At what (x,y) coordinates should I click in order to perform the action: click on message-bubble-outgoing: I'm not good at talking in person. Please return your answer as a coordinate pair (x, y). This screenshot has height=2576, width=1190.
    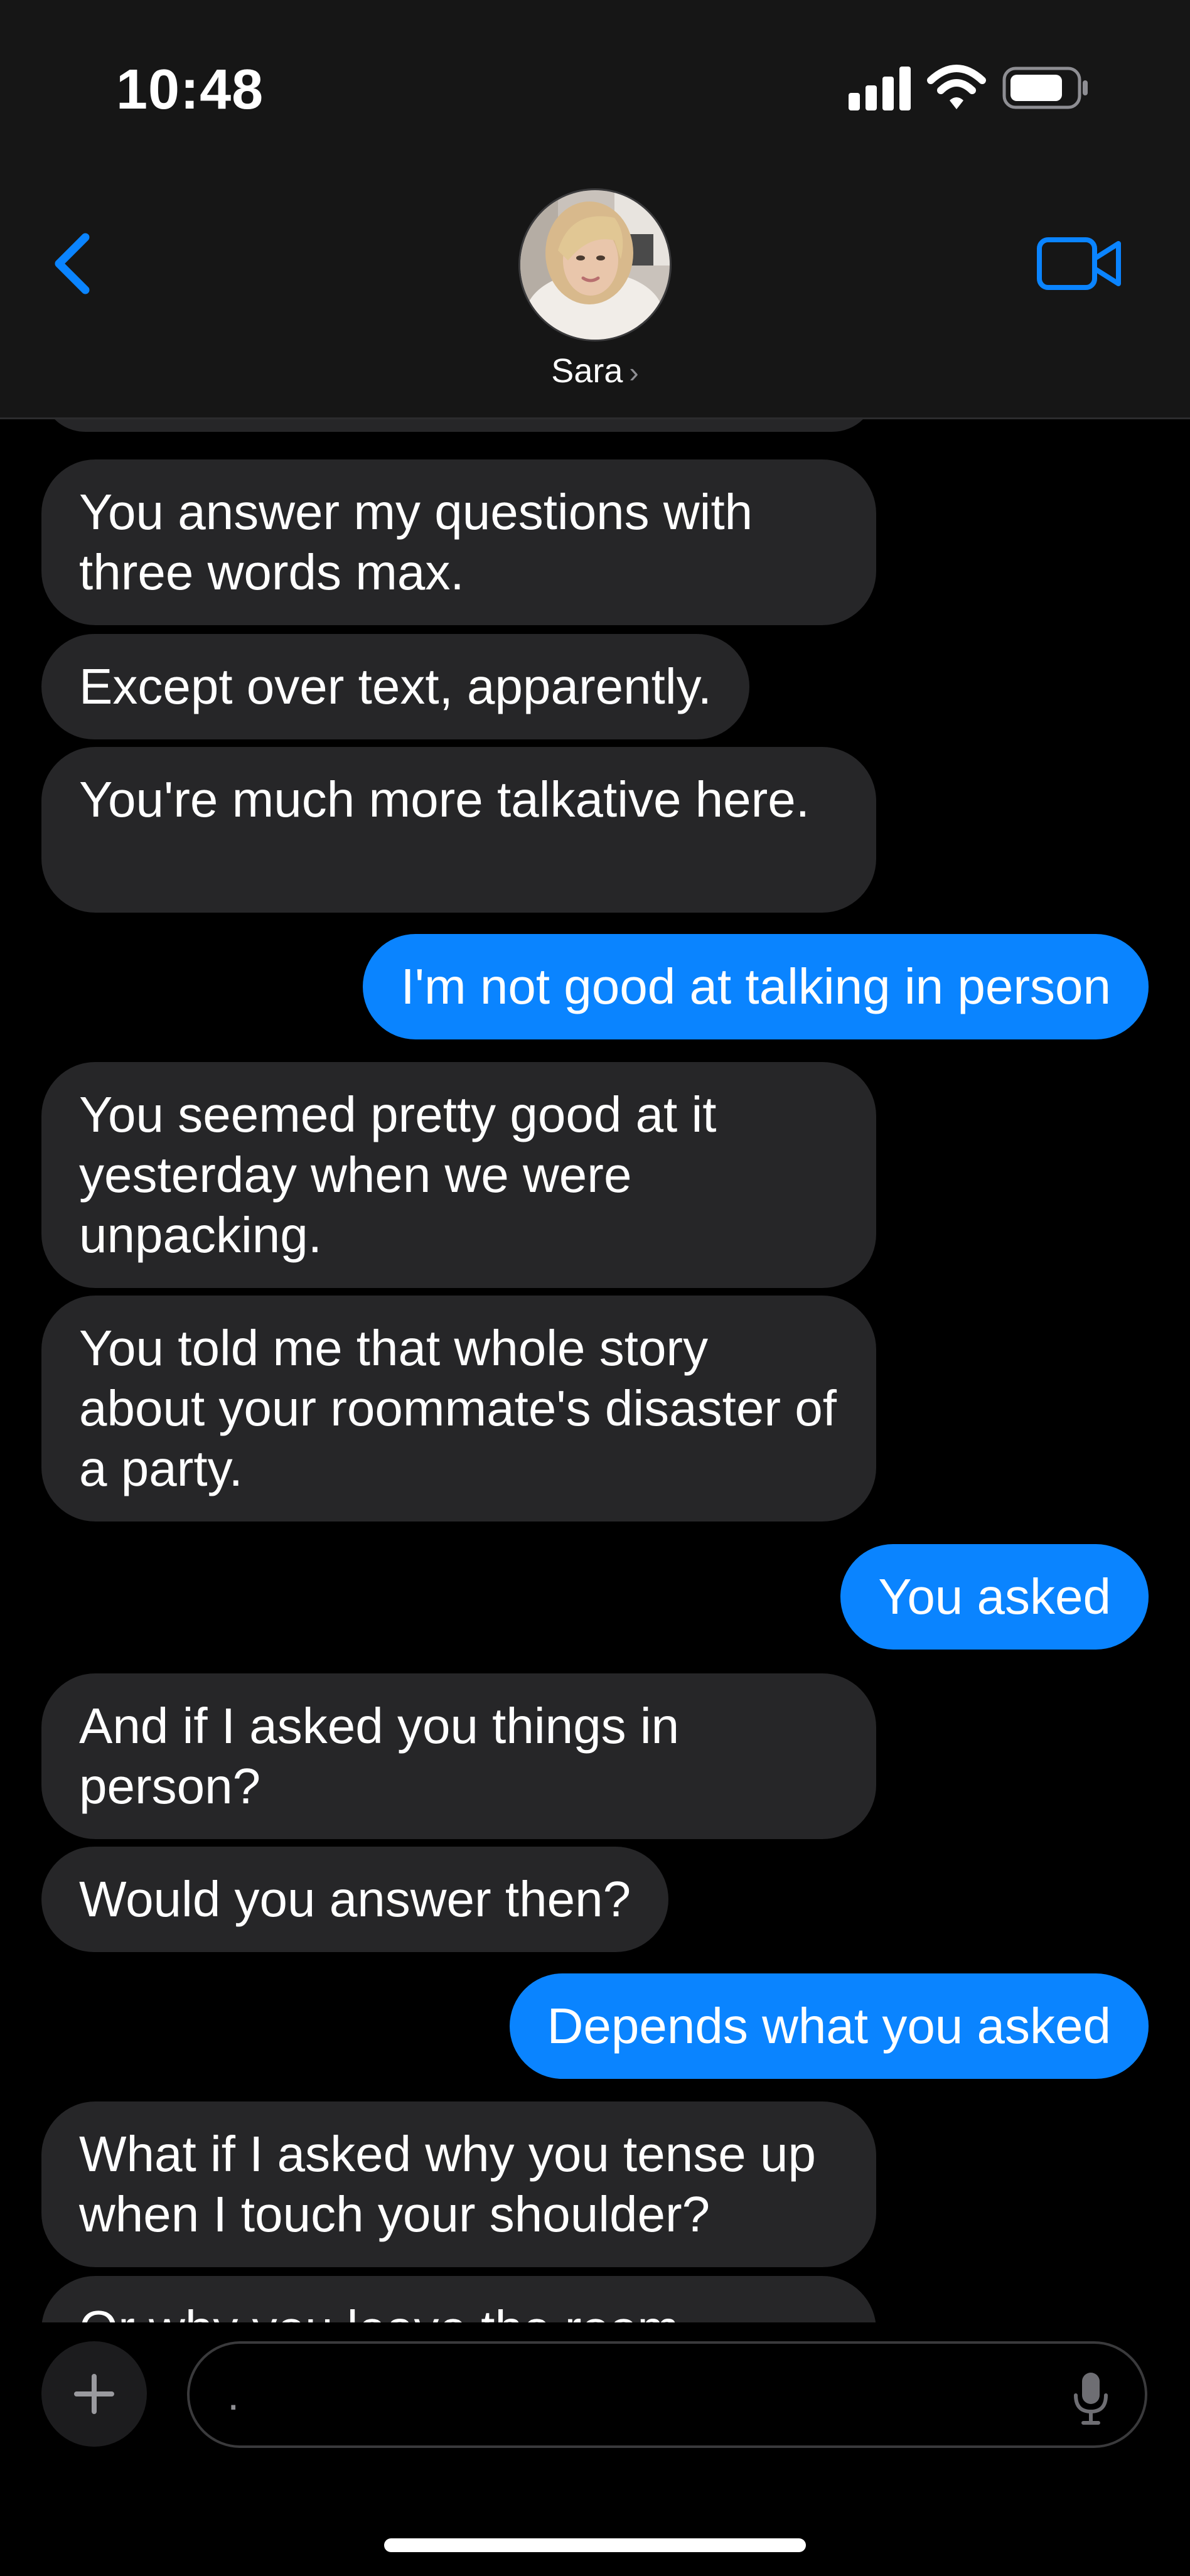
    Looking at the image, I should click on (772, 987).